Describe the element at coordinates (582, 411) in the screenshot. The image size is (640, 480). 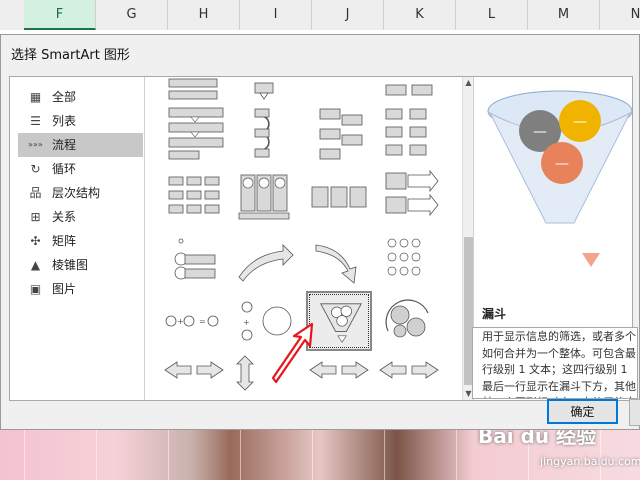
I see `ok-button: 确定` at that location.